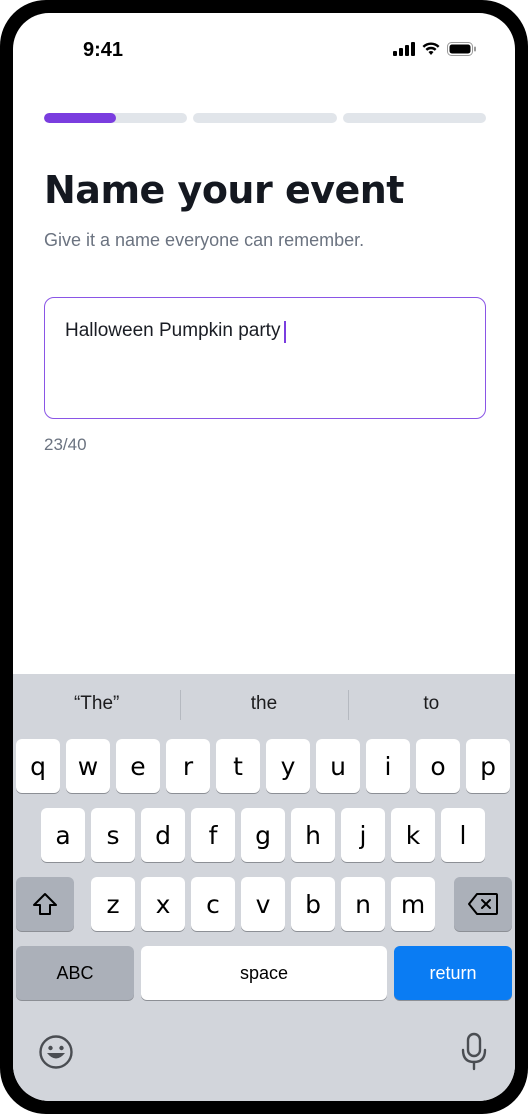  I want to click on key-v: v, so click(263, 904).